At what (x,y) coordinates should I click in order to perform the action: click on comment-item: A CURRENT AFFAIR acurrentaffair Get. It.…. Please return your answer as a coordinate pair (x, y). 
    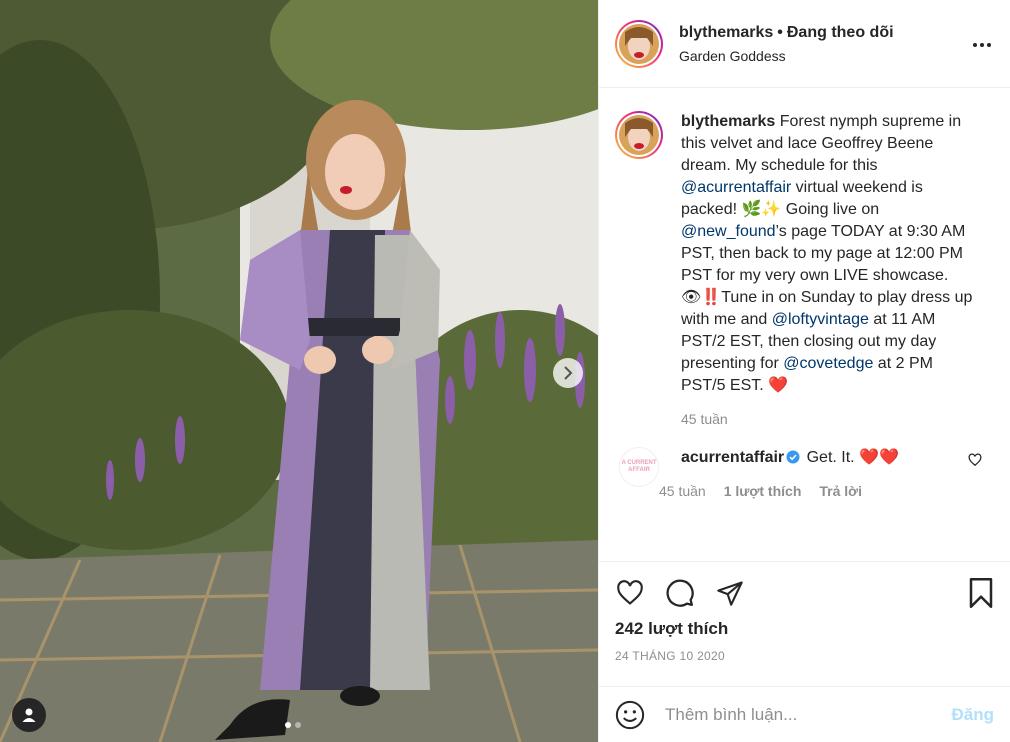
    Looking at the image, I should click on (804, 473).